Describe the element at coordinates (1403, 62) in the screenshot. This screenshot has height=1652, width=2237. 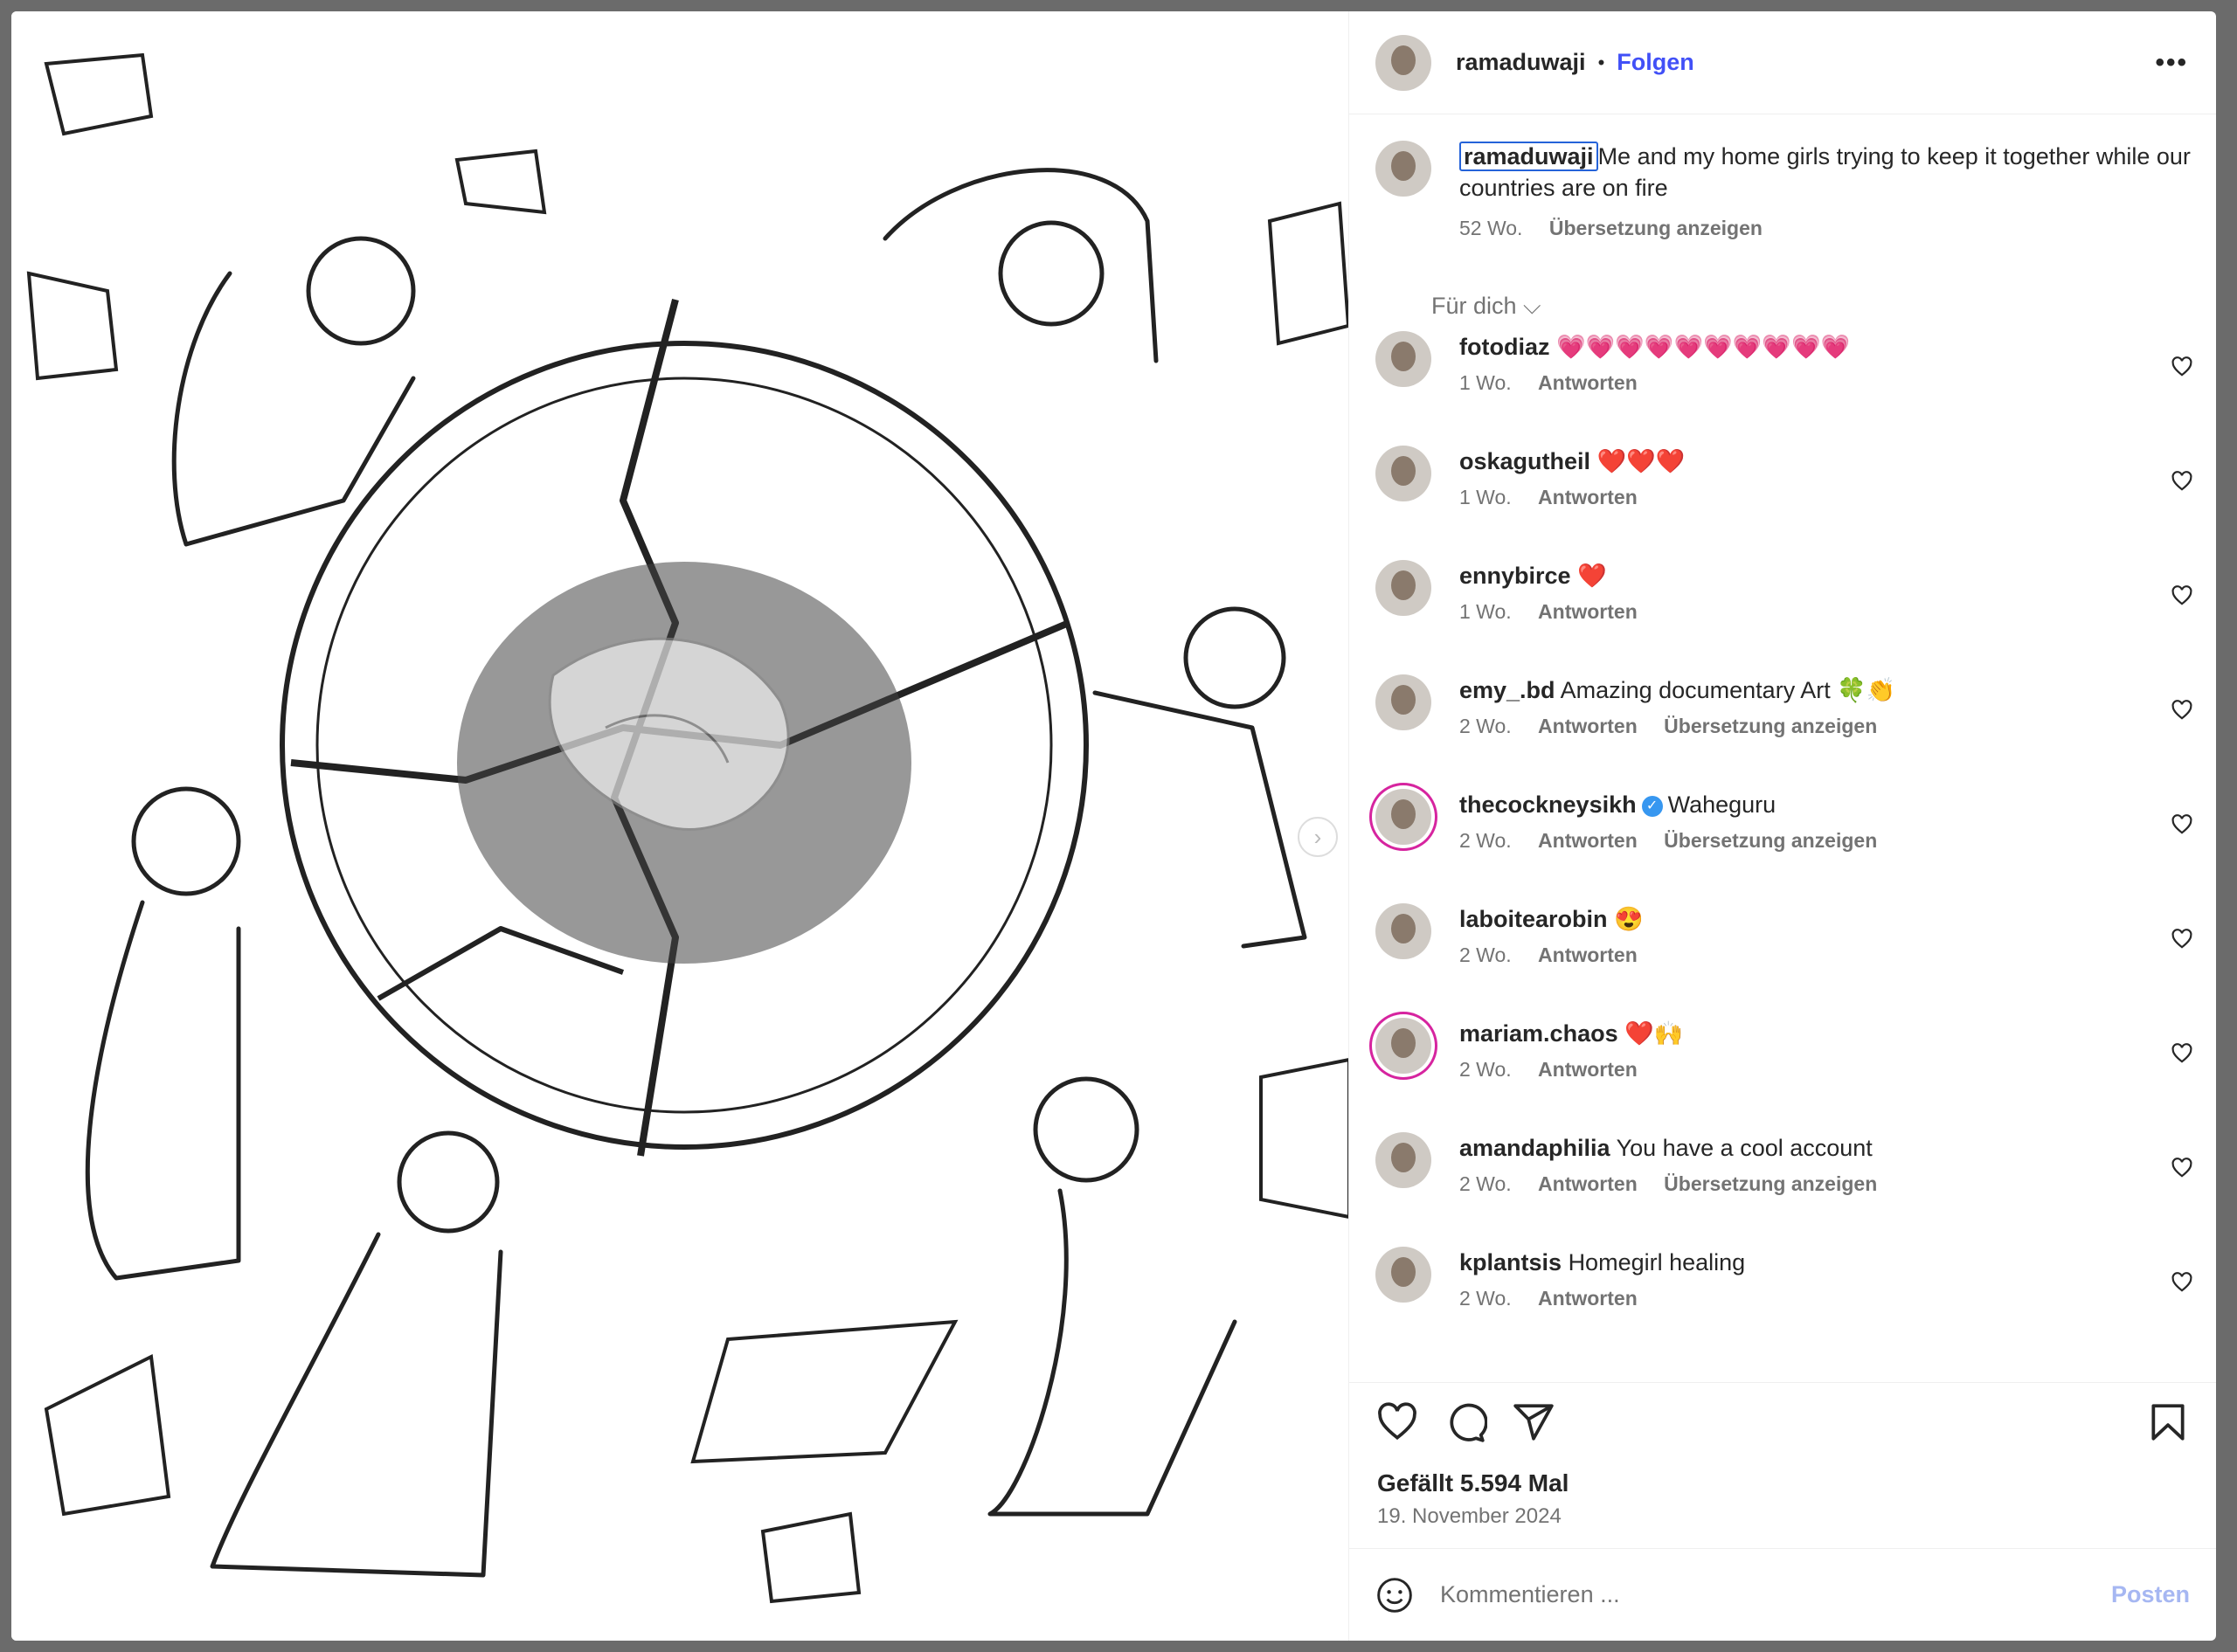
I see `author-avatar` at that location.